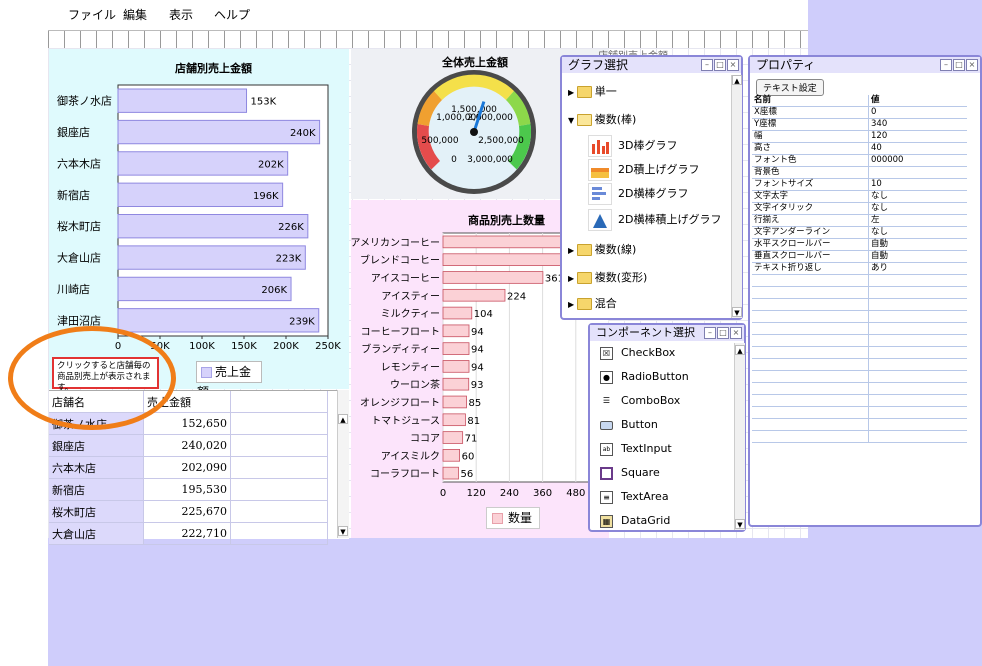  Describe the element at coordinates (667, 333) in the screenshot. I see `component-window-titlebar: コンポーネント選択 – □ ×` at that location.